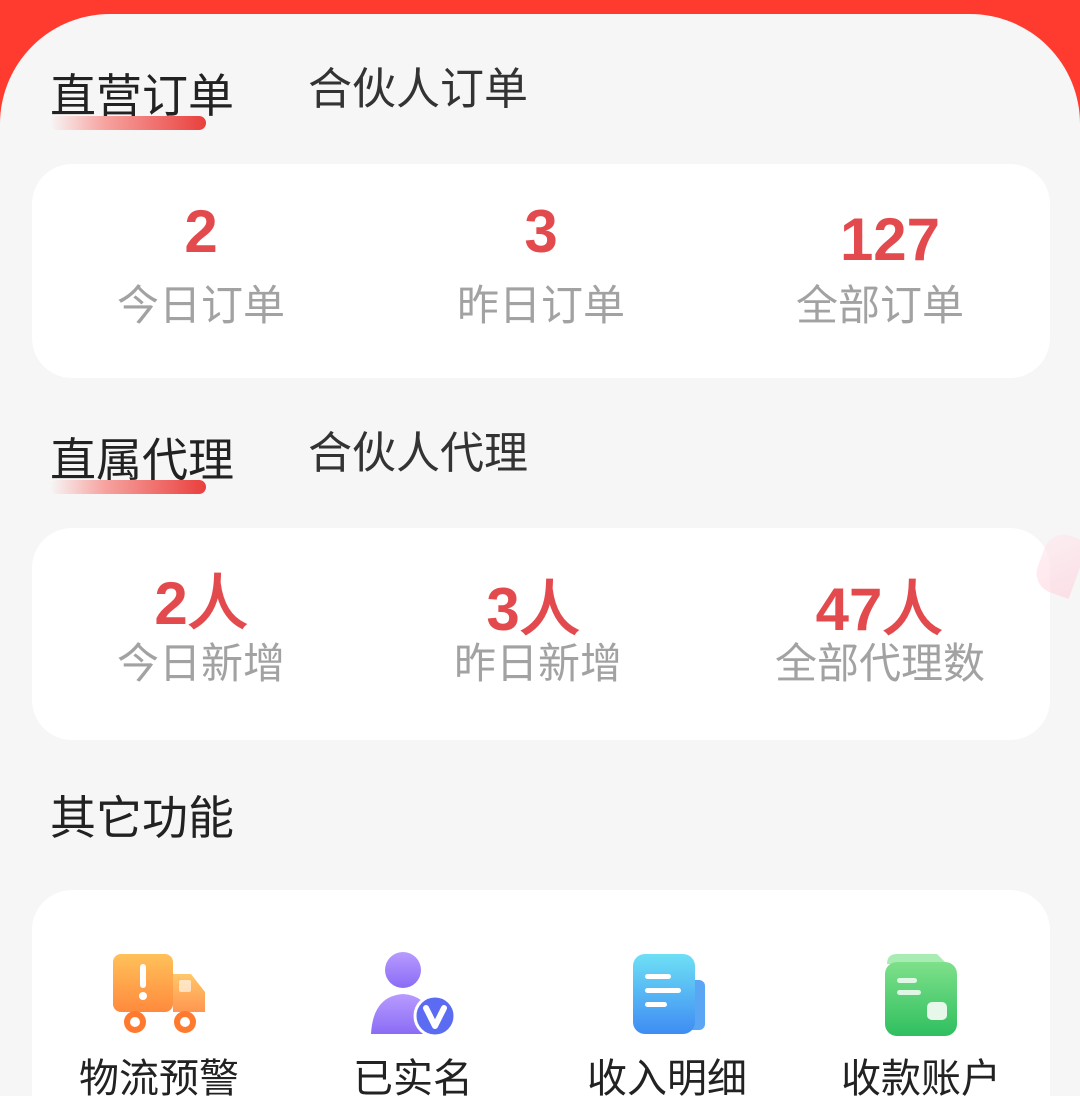  I want to click on stat-all-orders: 127 全部订单, so click(880, 271).